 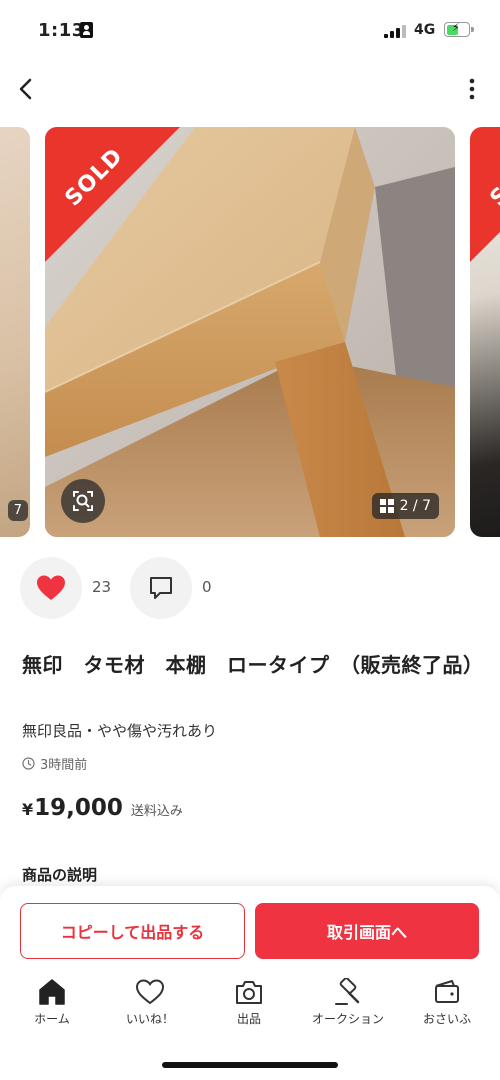 What do you see at coordinates (15, 332) in the screenshot?
I see `previous-image: 7` at bounding box center [15, 332].